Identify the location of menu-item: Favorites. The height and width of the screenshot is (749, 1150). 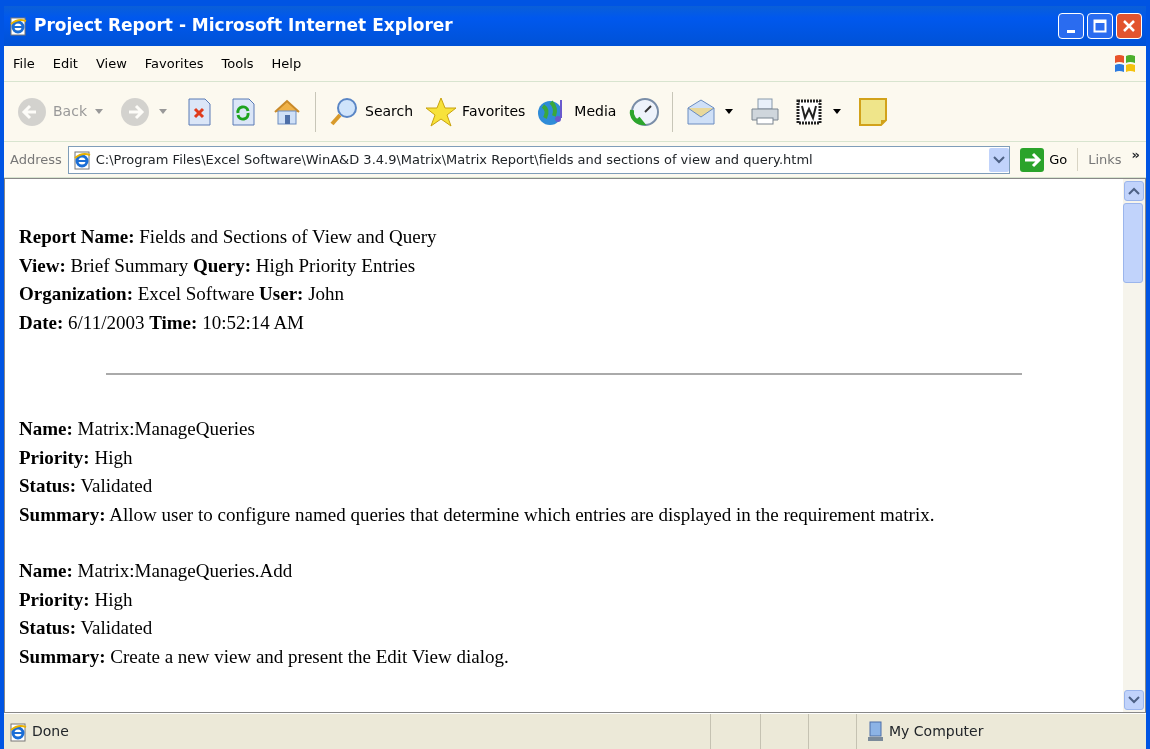
(174, 63).